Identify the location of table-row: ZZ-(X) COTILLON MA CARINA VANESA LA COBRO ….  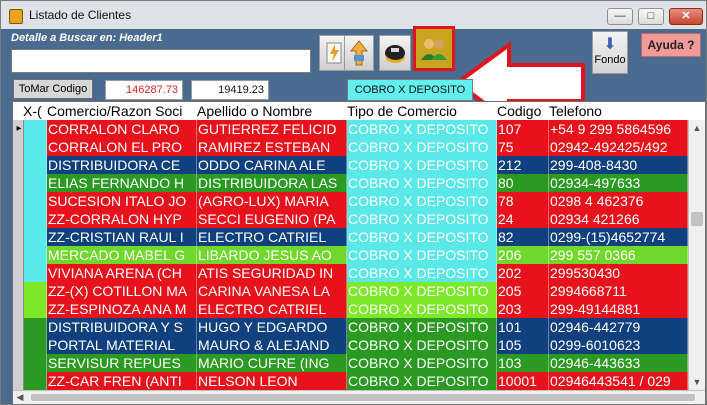
(350, 291).